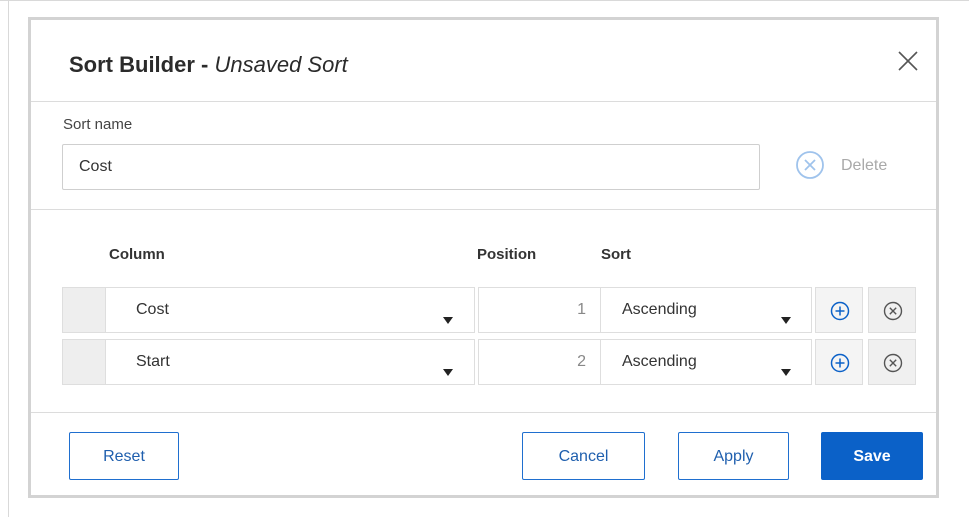  Describe the element at coordinates (539, 310) in the screenshot. I see `position-field: 1` at that location.